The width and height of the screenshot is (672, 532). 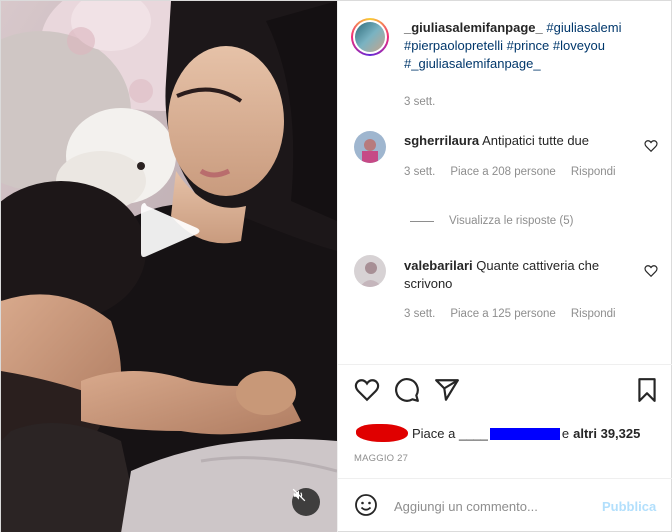 What do you see at coordinates (565, 433) in the screenshot?
I see `likes-connector: e` at bounding box center [565, 433].